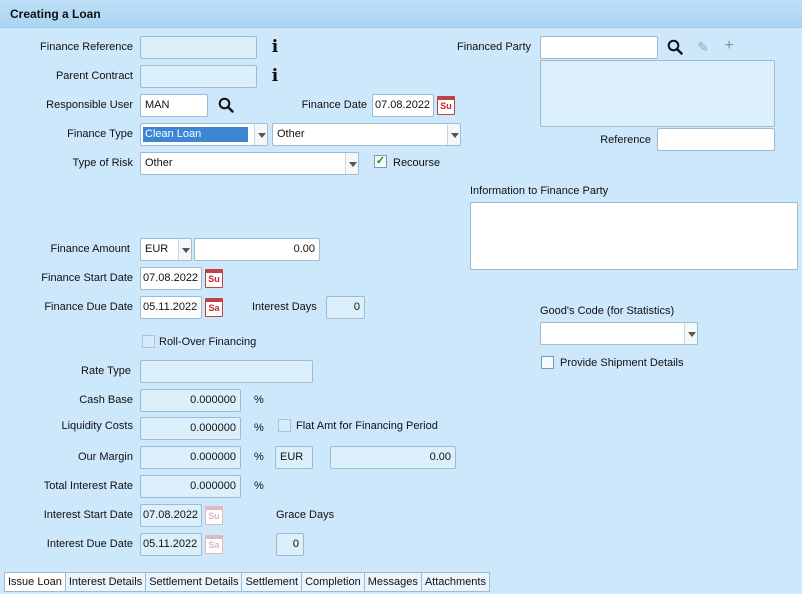  I want to click on finance-date-label: Finance Date, so click(334, 105).